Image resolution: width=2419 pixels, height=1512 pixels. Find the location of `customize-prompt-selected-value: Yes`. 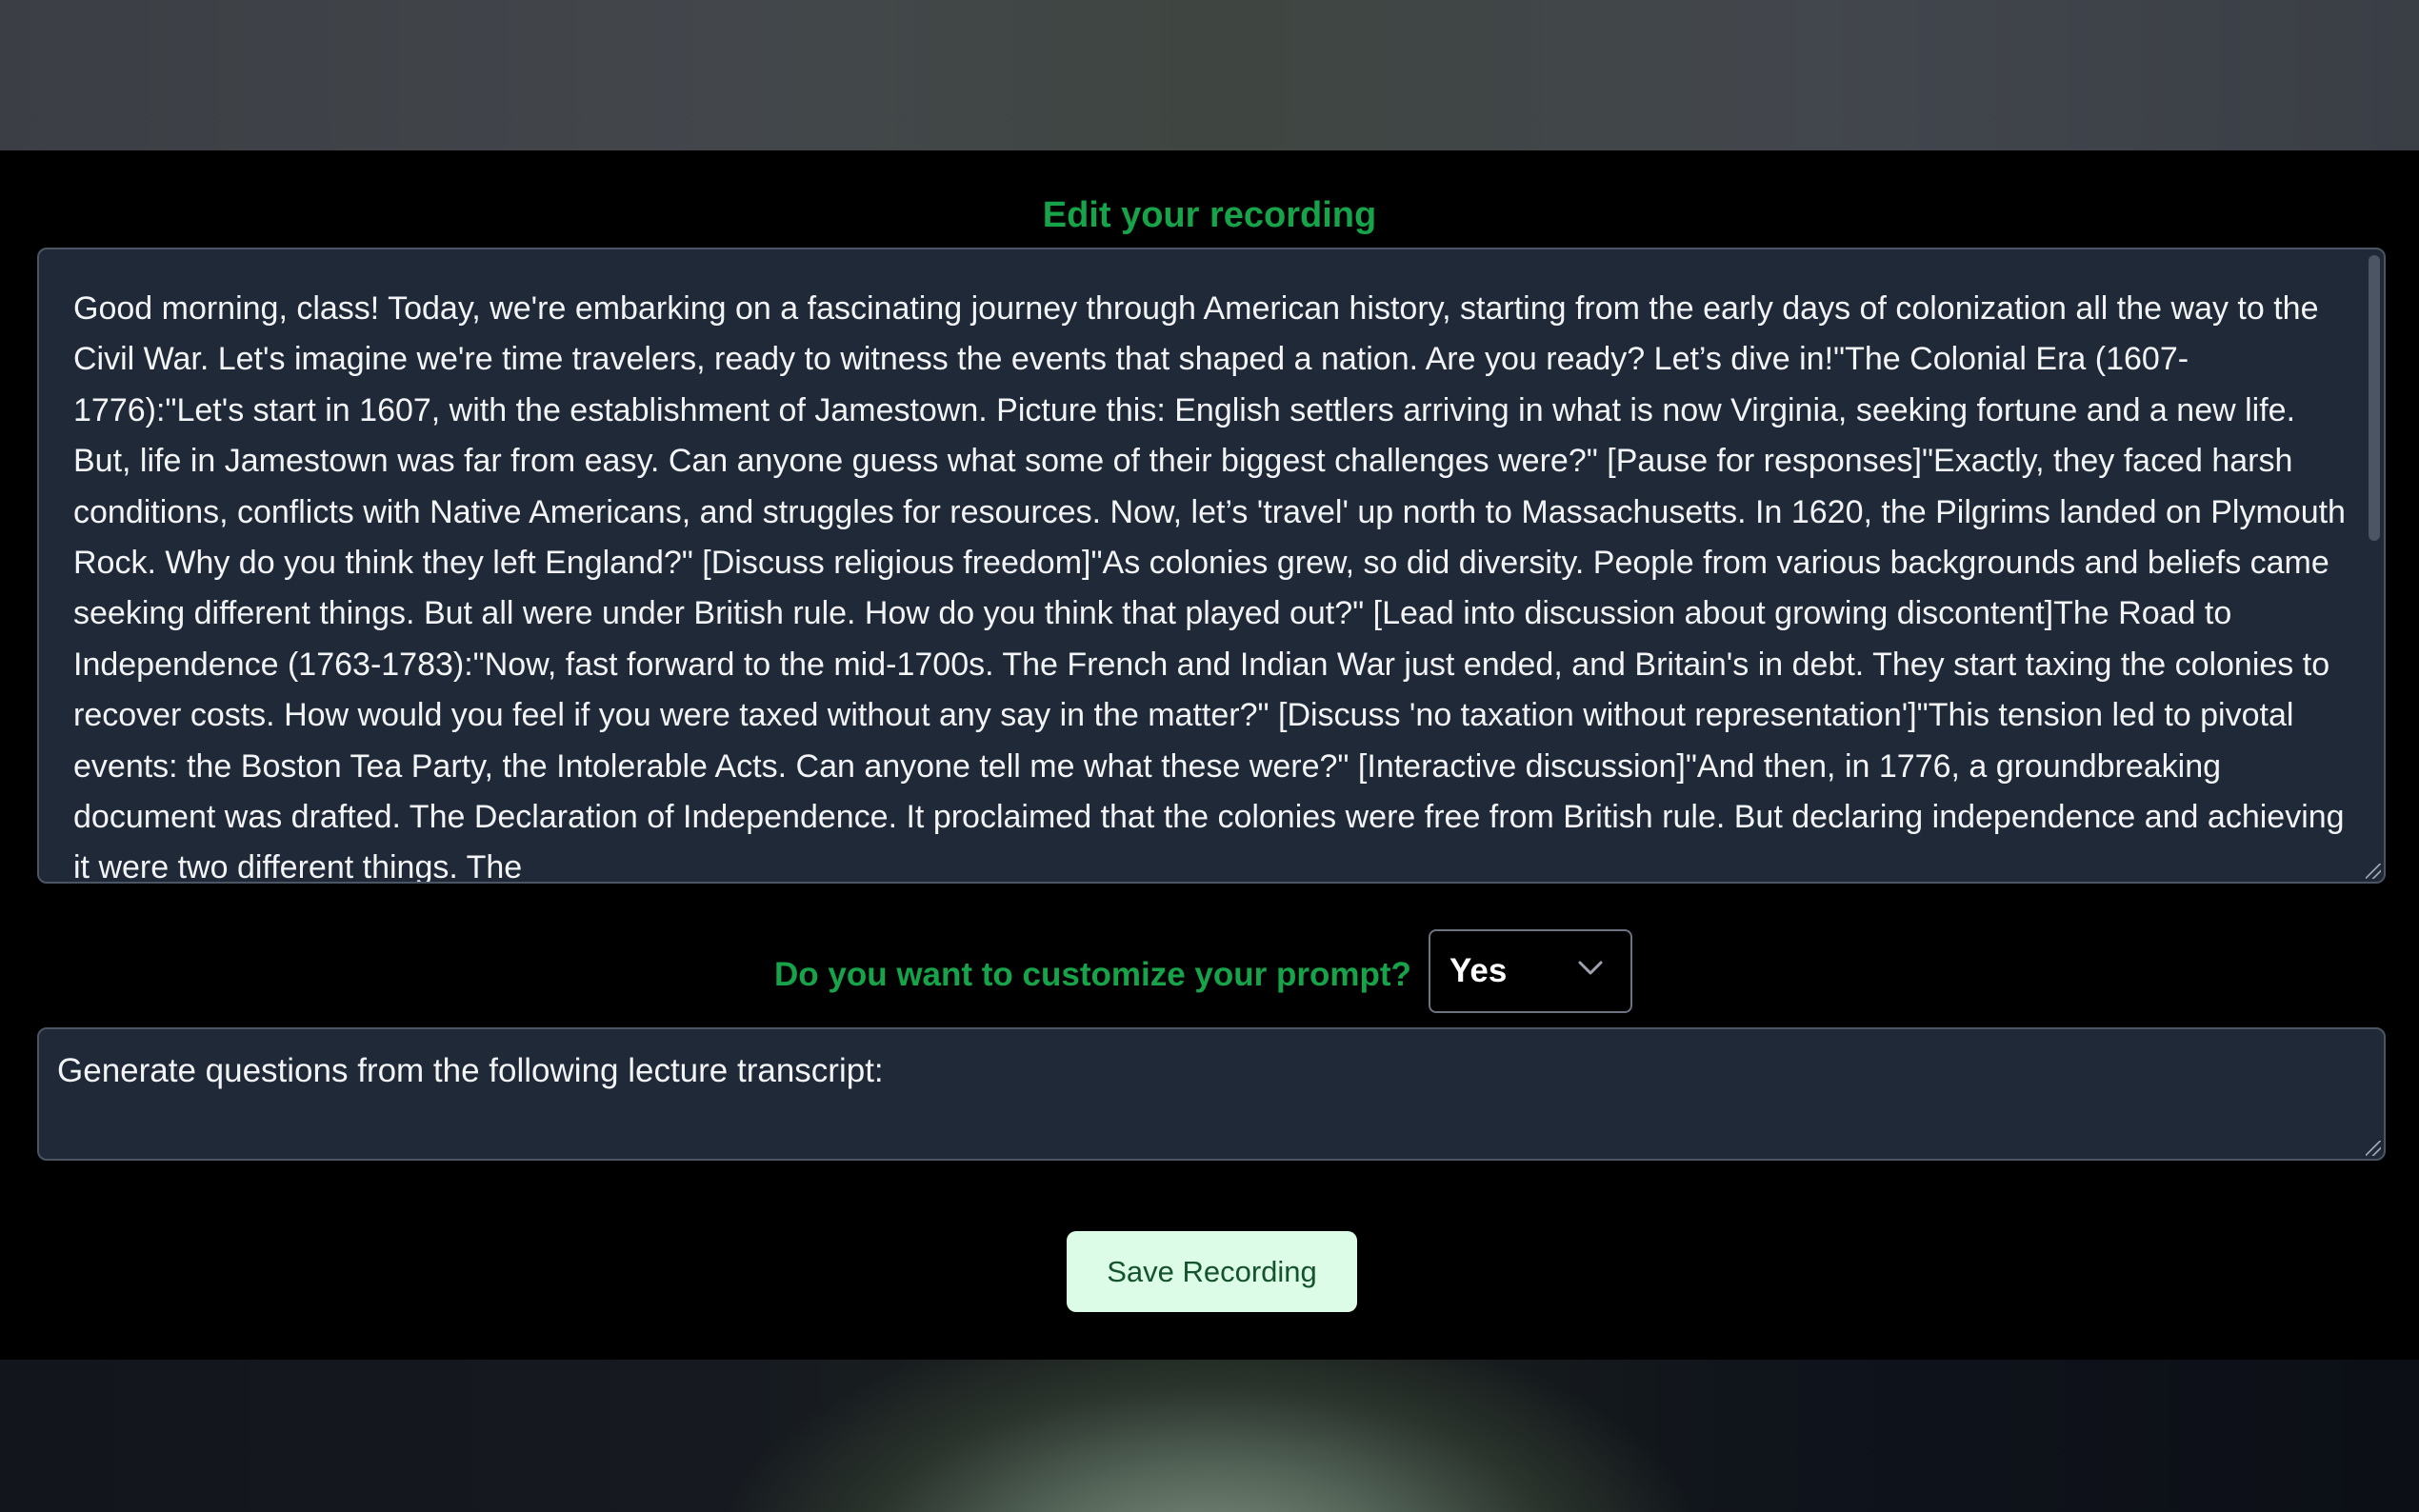

customize-prompt-selected-value: Yes is located at coordinates (1478, 971).